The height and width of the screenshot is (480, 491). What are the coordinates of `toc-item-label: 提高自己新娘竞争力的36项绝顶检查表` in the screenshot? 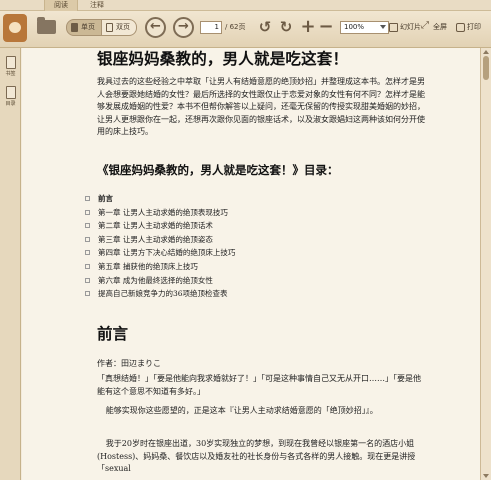 It's located at (163, 294).